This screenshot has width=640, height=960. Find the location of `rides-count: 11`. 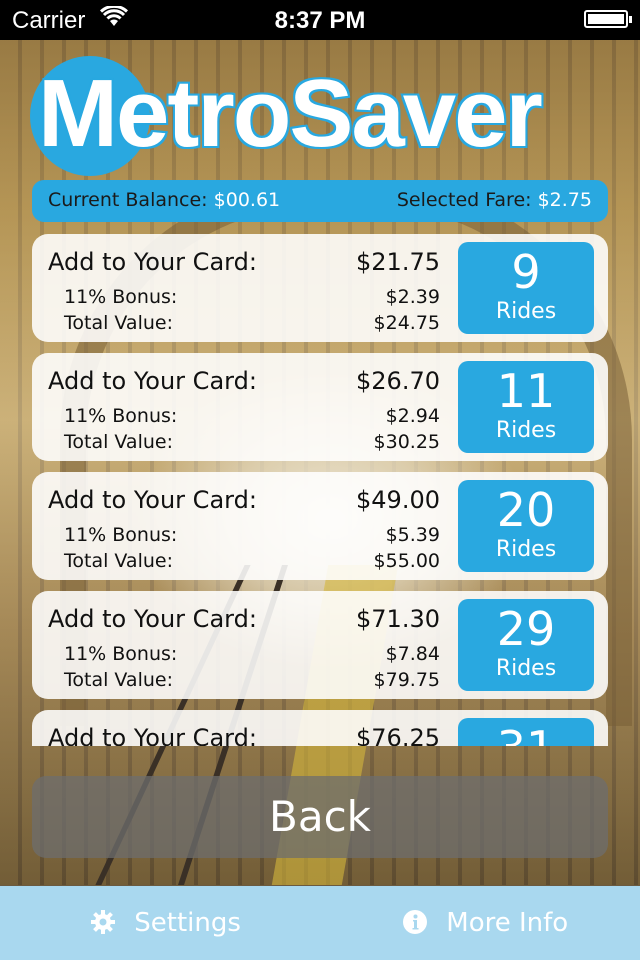

rides-count: 11 is located at coordinates (526, 391).